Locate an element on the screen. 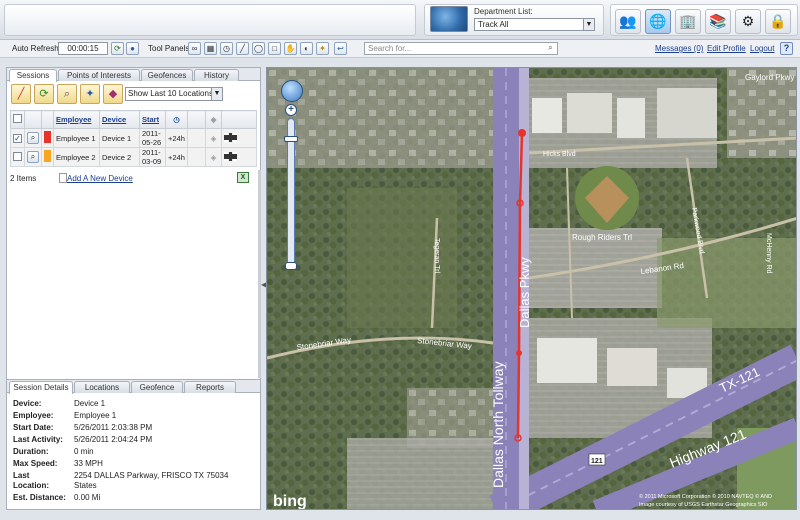 The width and height of the screenshot is (800, 520). tab-geofence: Geofence is located at coordinates (157, 387).